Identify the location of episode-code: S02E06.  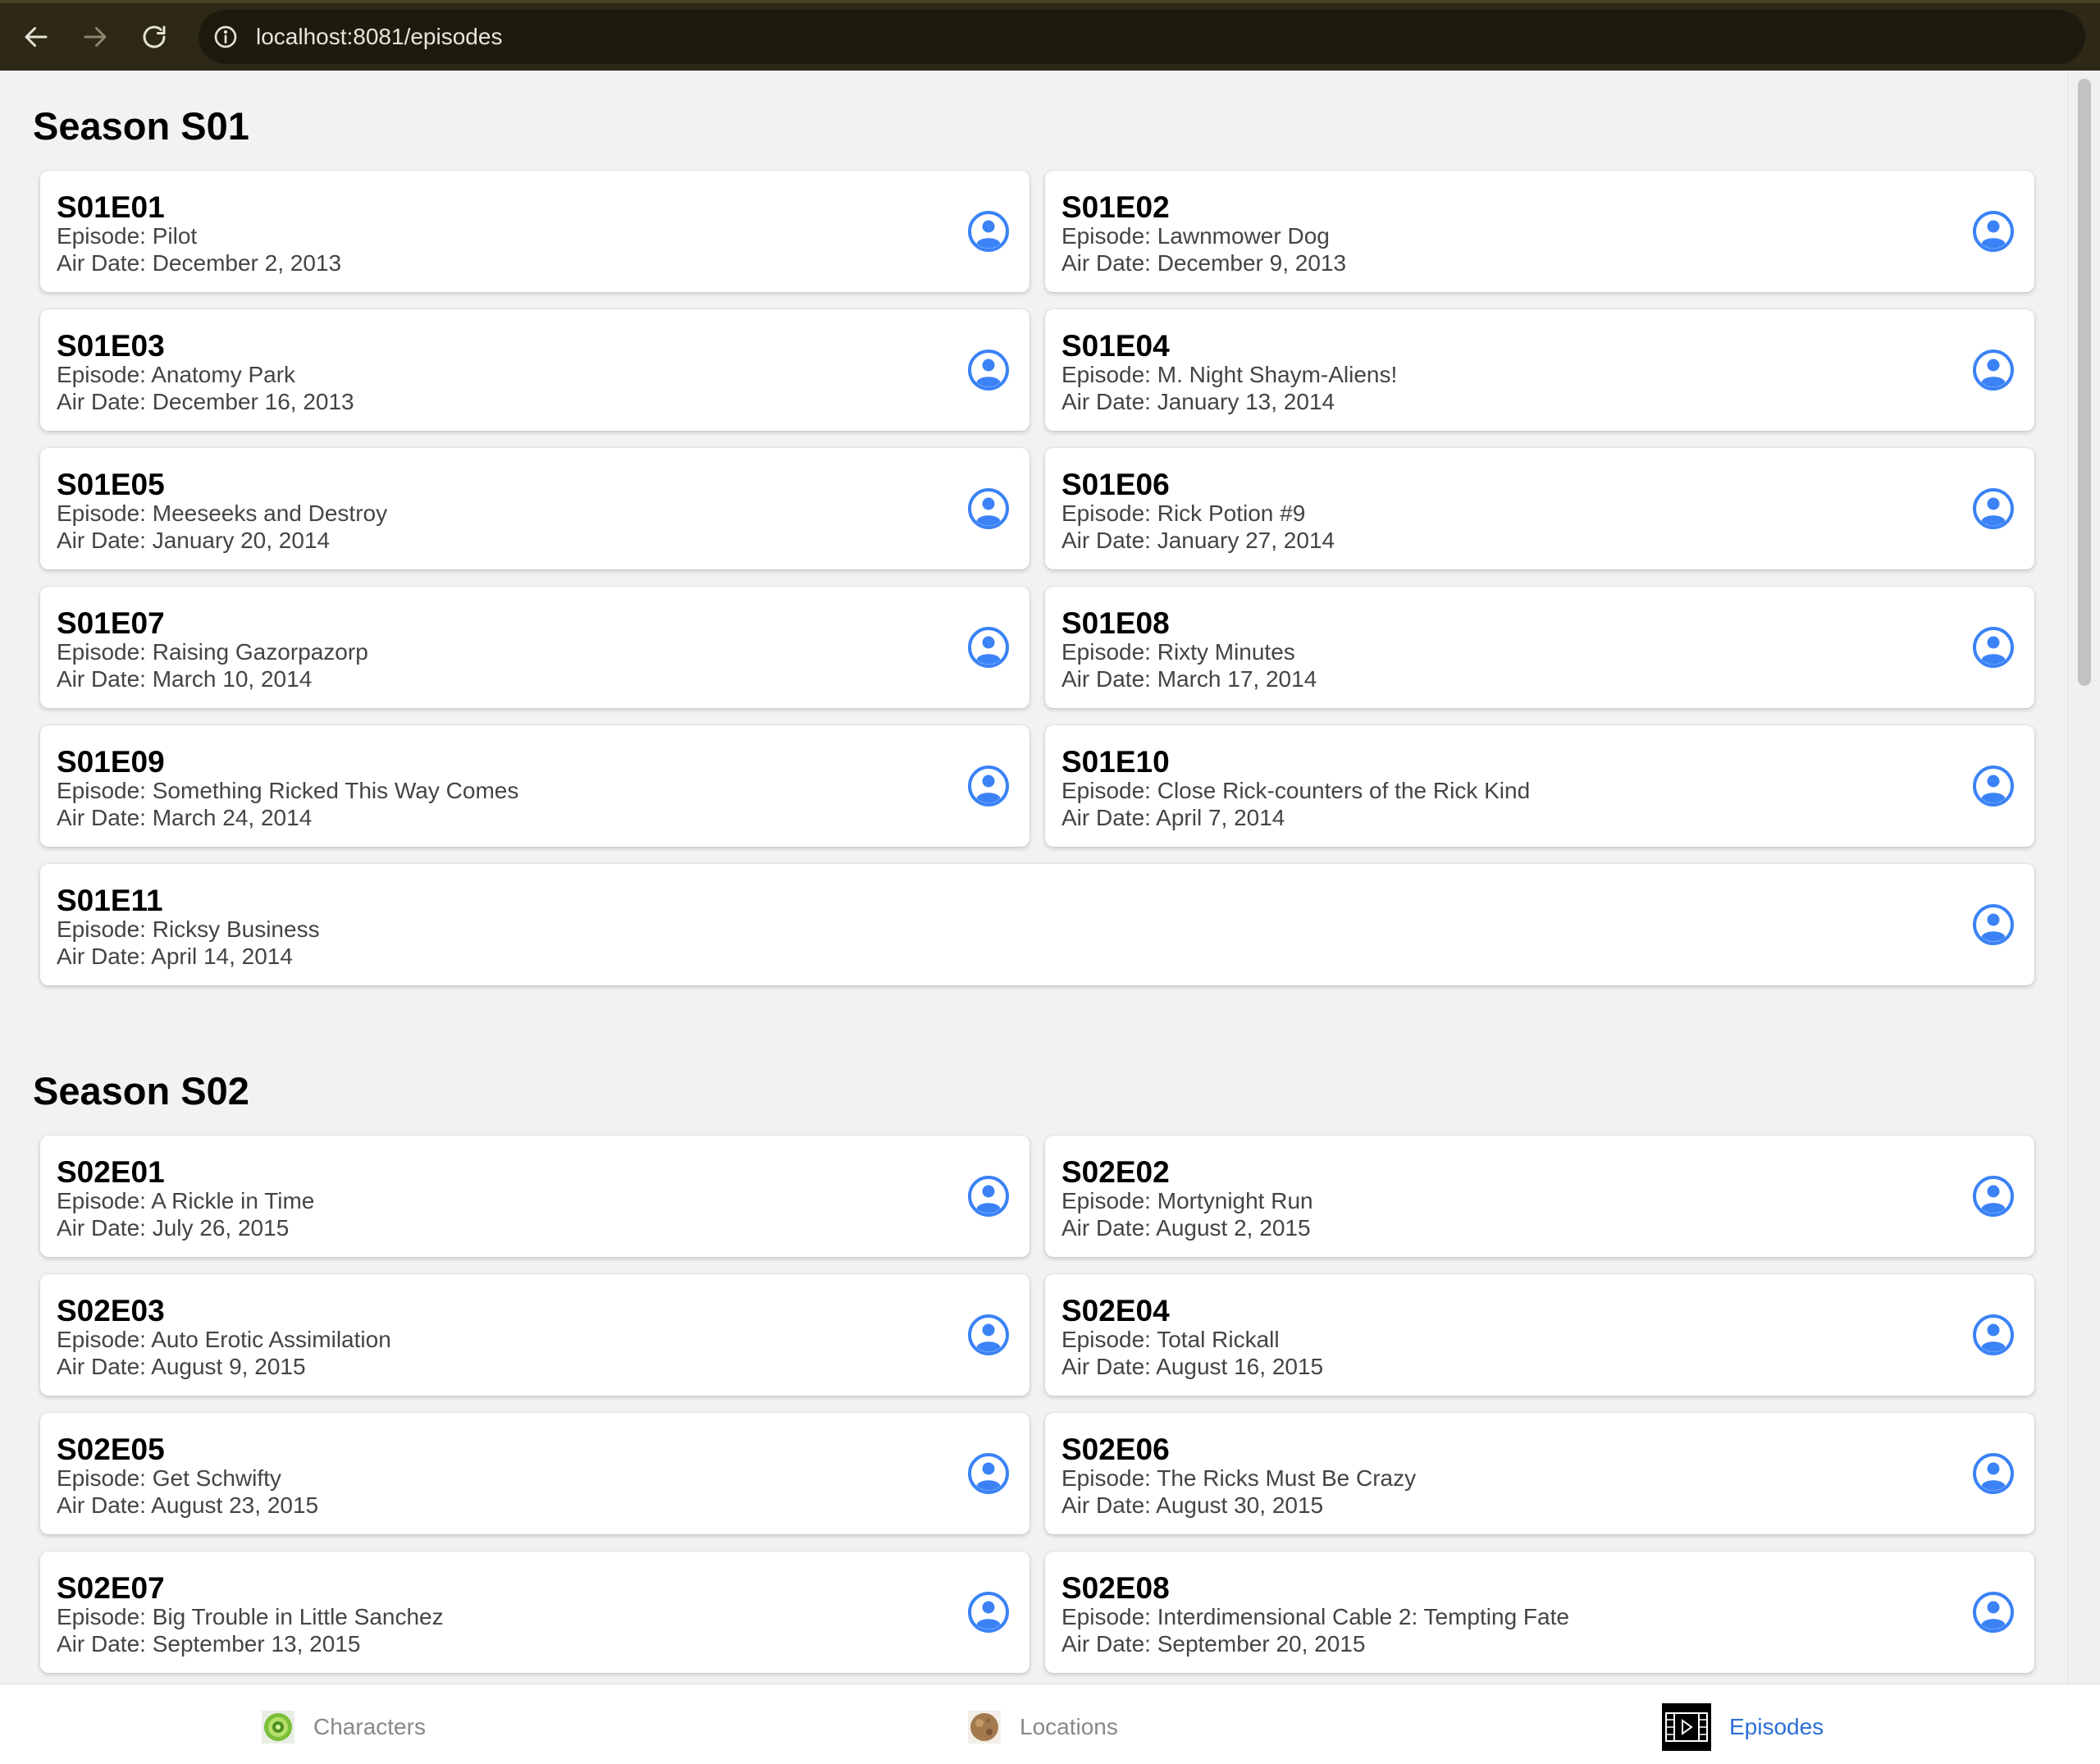
(1116, 1449).